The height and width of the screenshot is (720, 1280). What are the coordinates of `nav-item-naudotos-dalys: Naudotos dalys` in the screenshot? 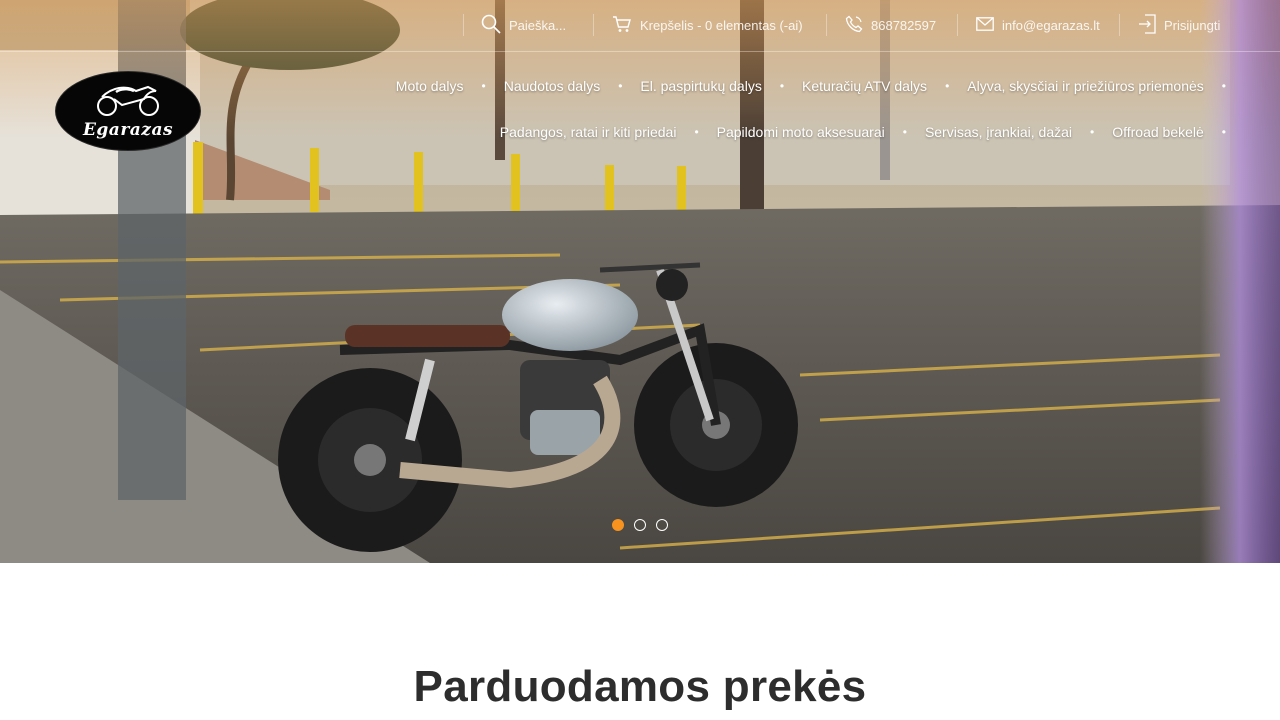 It's located at (552, 86).